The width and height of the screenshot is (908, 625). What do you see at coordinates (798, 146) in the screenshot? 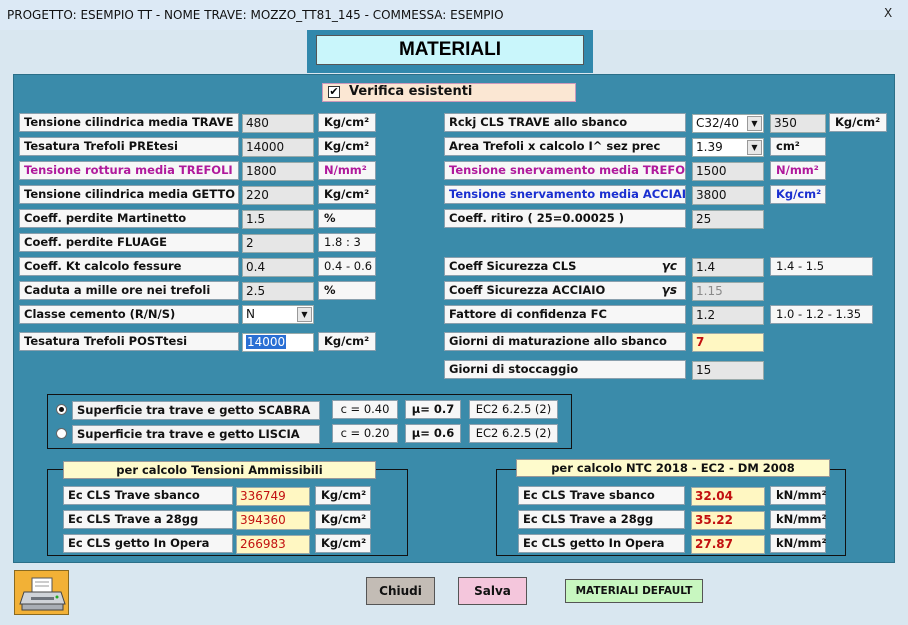
I see `area-trefoli-unit: cm²` at bounding box center [798, 146].